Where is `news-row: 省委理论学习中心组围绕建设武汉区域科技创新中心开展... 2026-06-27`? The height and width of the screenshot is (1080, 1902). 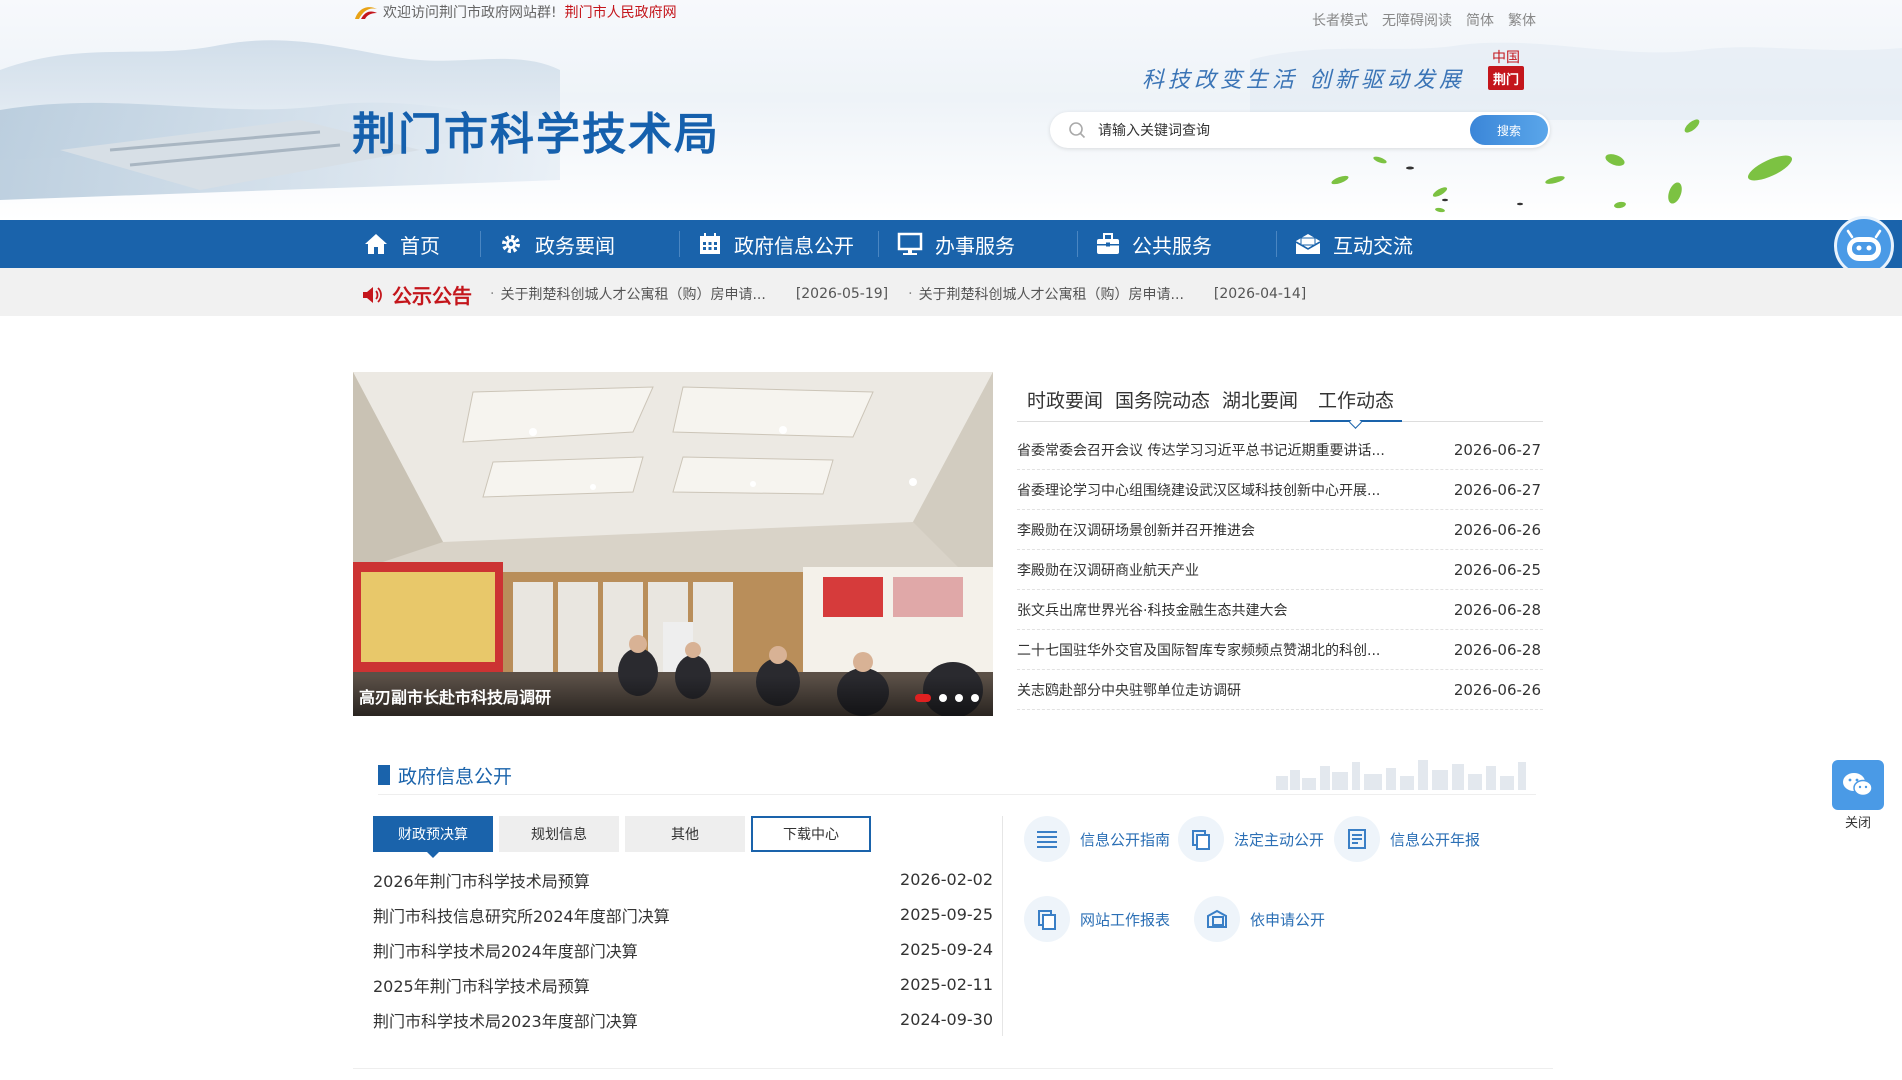 news-row: 省委理论学习中心组围绕建设武汉区域科技创新中心开展... 2026-06-27 is located at coordinates (1280, 490).